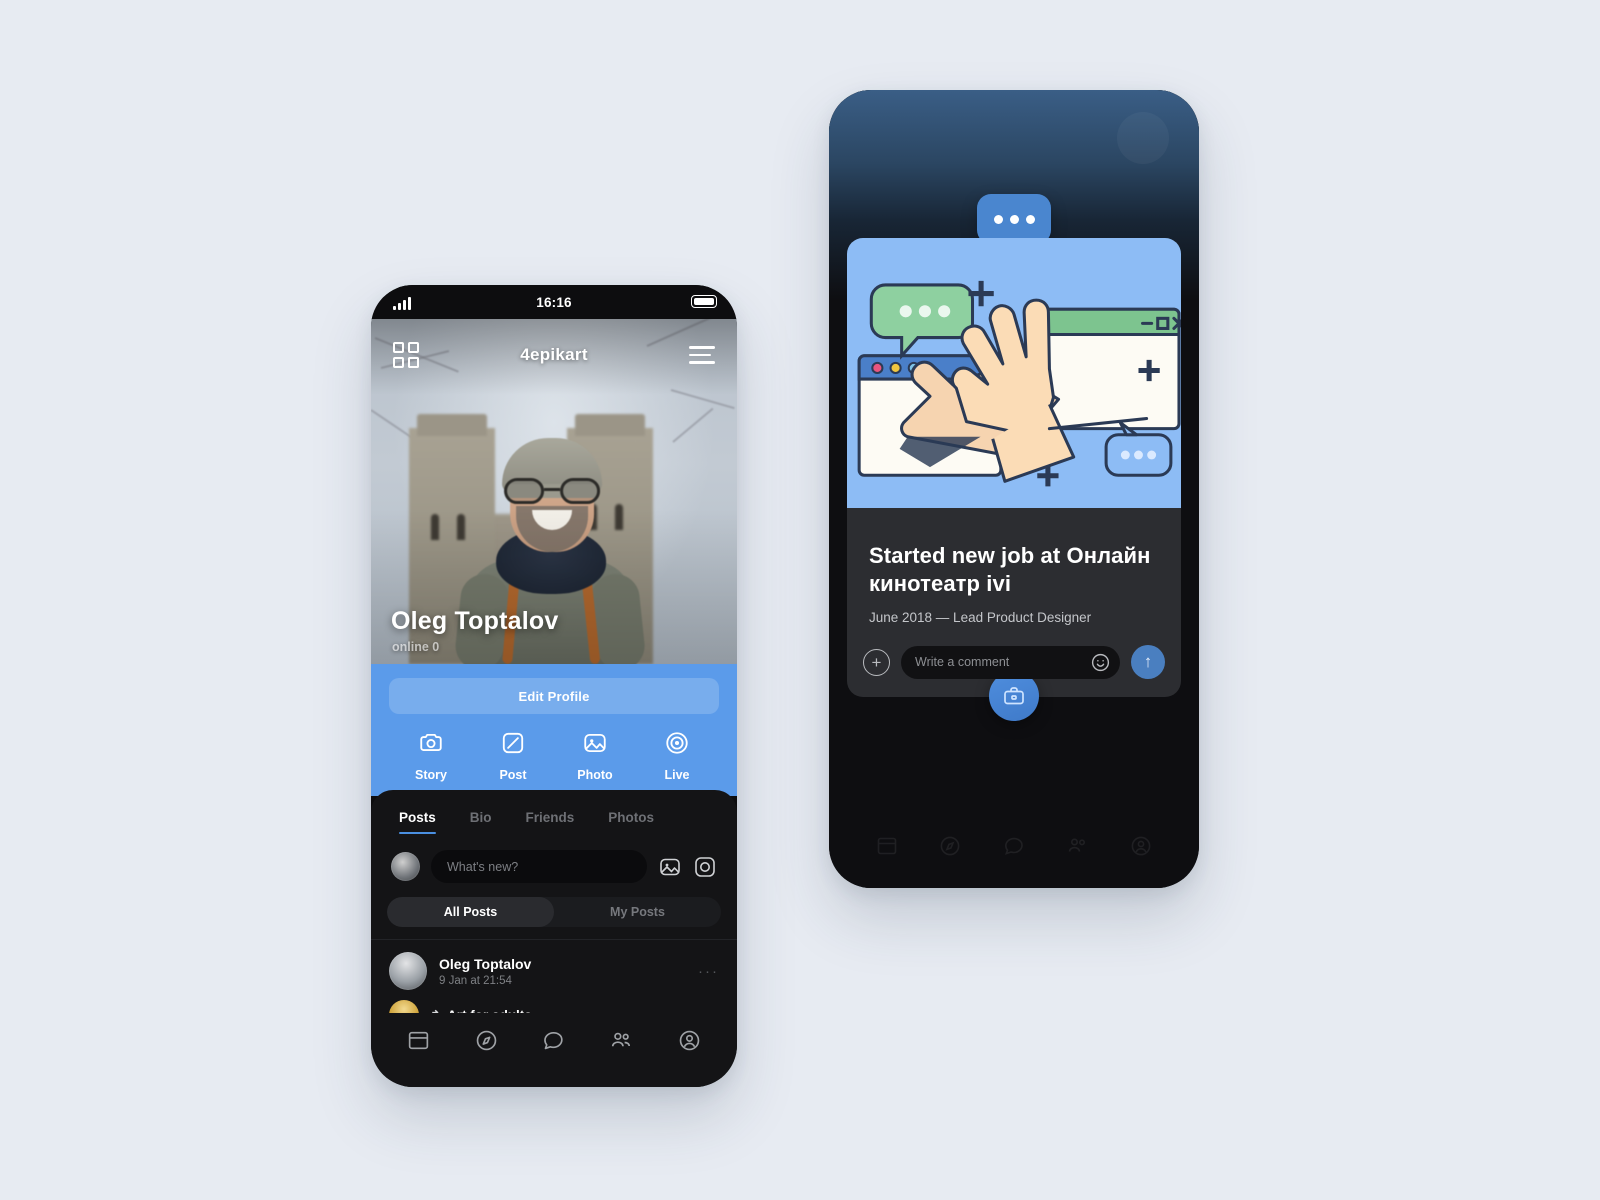 This screenshot has height=1200, width=1600. Describe the element at coordinates (595, 775) in the screenshot. I see `quick-action-label: Photo` at that location.